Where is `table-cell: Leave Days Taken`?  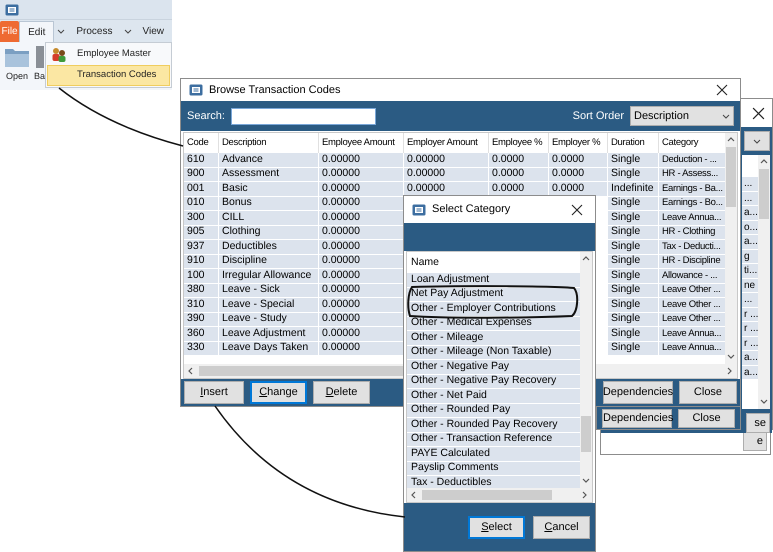 table-cell: Leave Days Taken is located at coordinates (269, 349).